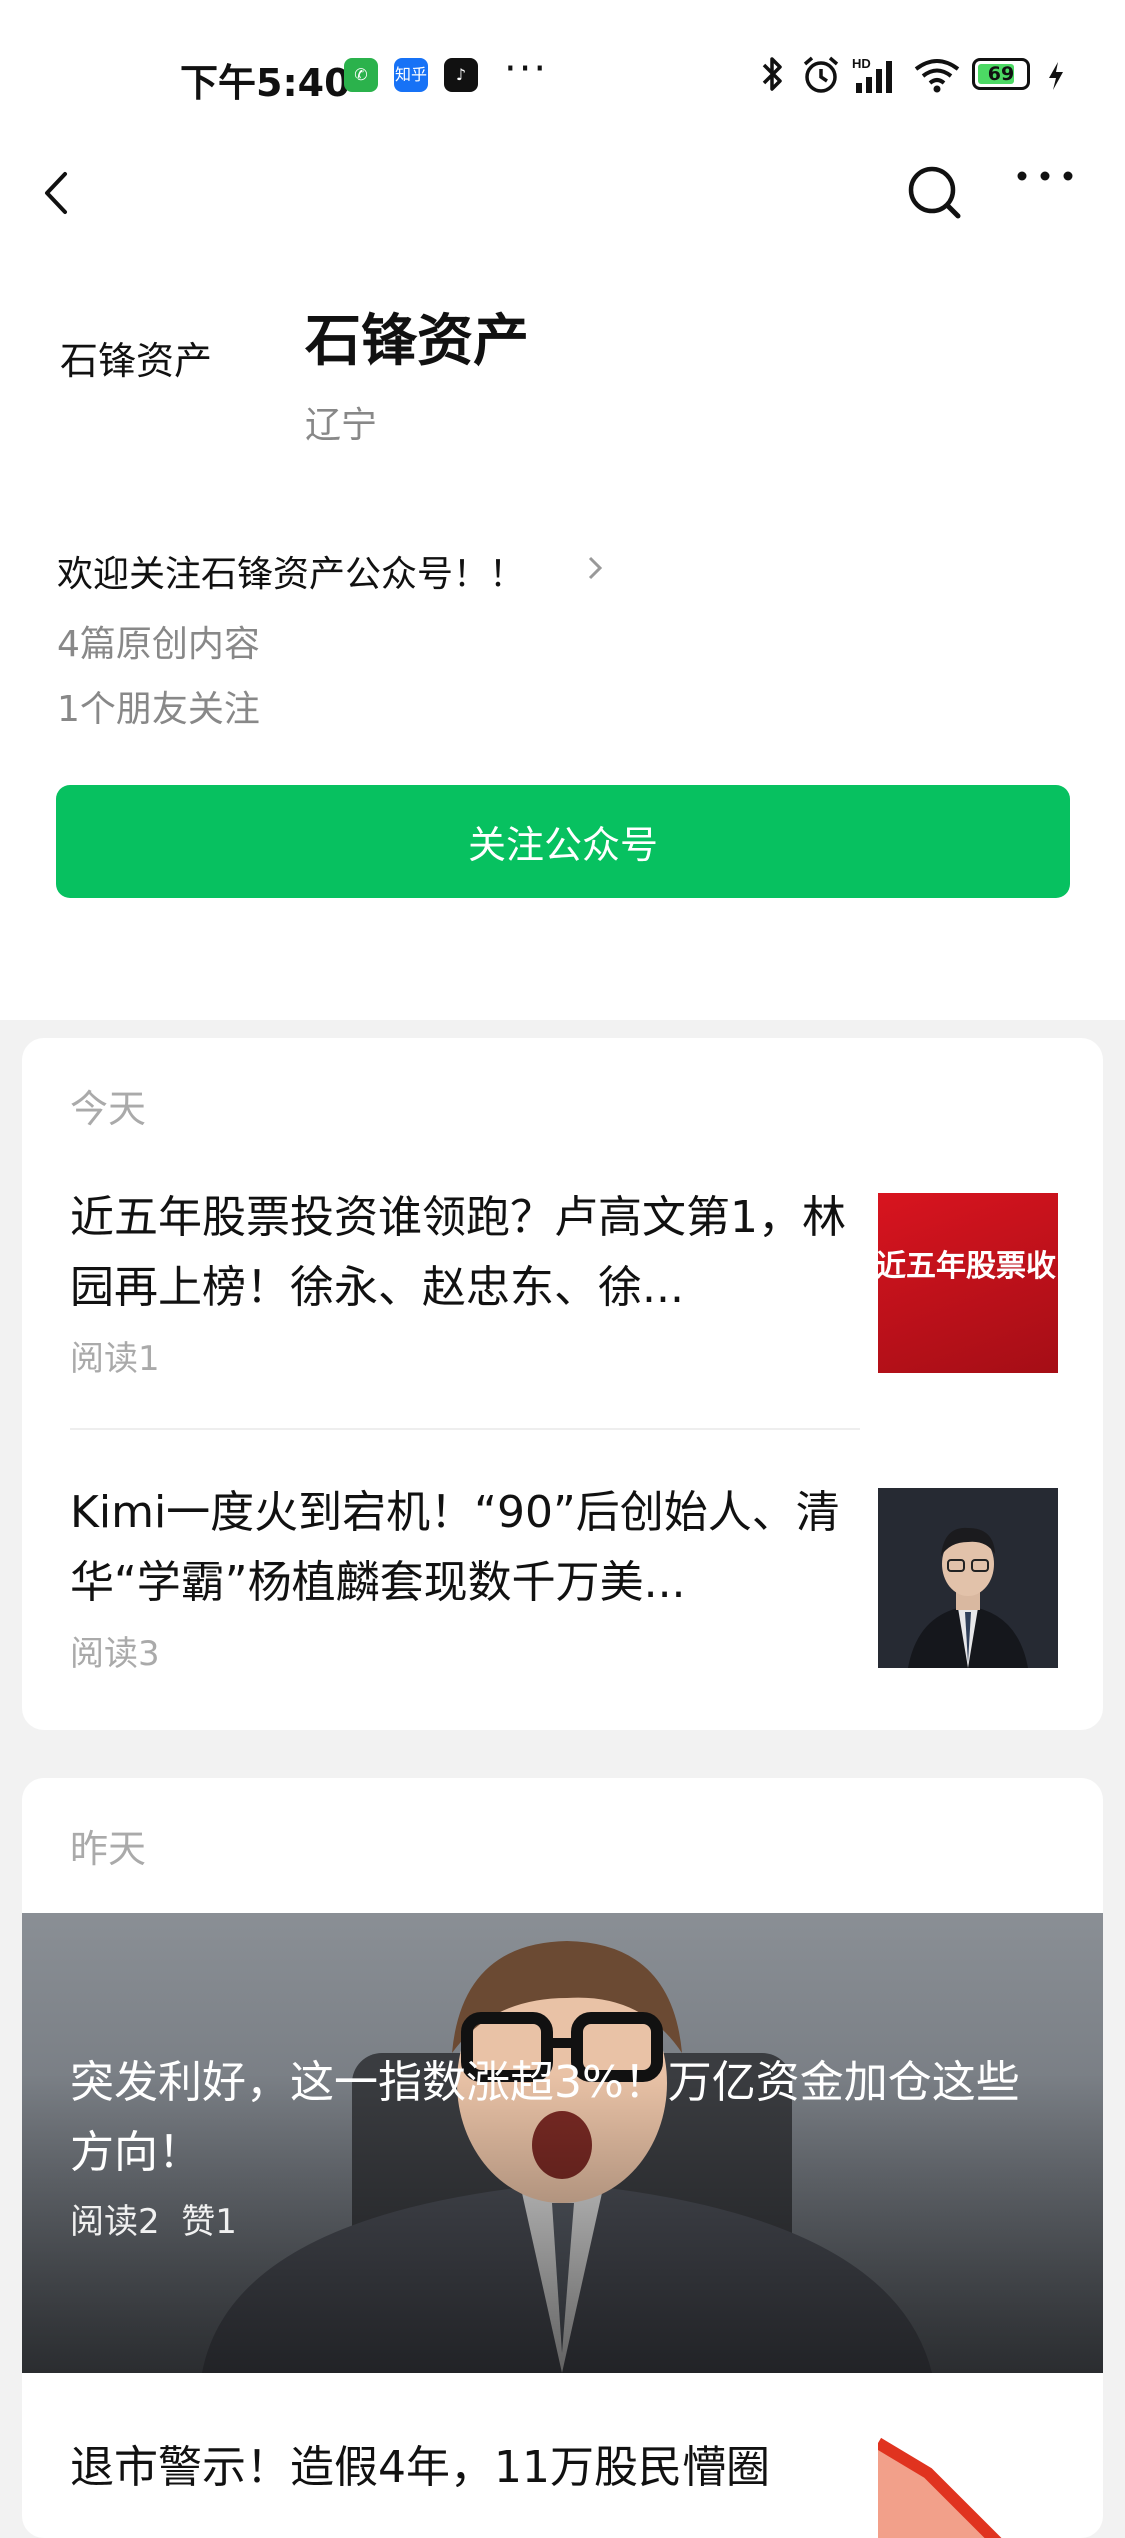 Image resolution: width=1125 pixels, height=2538 pixels. Describe the element at coordinates (153, 2222) in the screenshot. I see `featured-article-meta: 阅读2 赞1` at that location.